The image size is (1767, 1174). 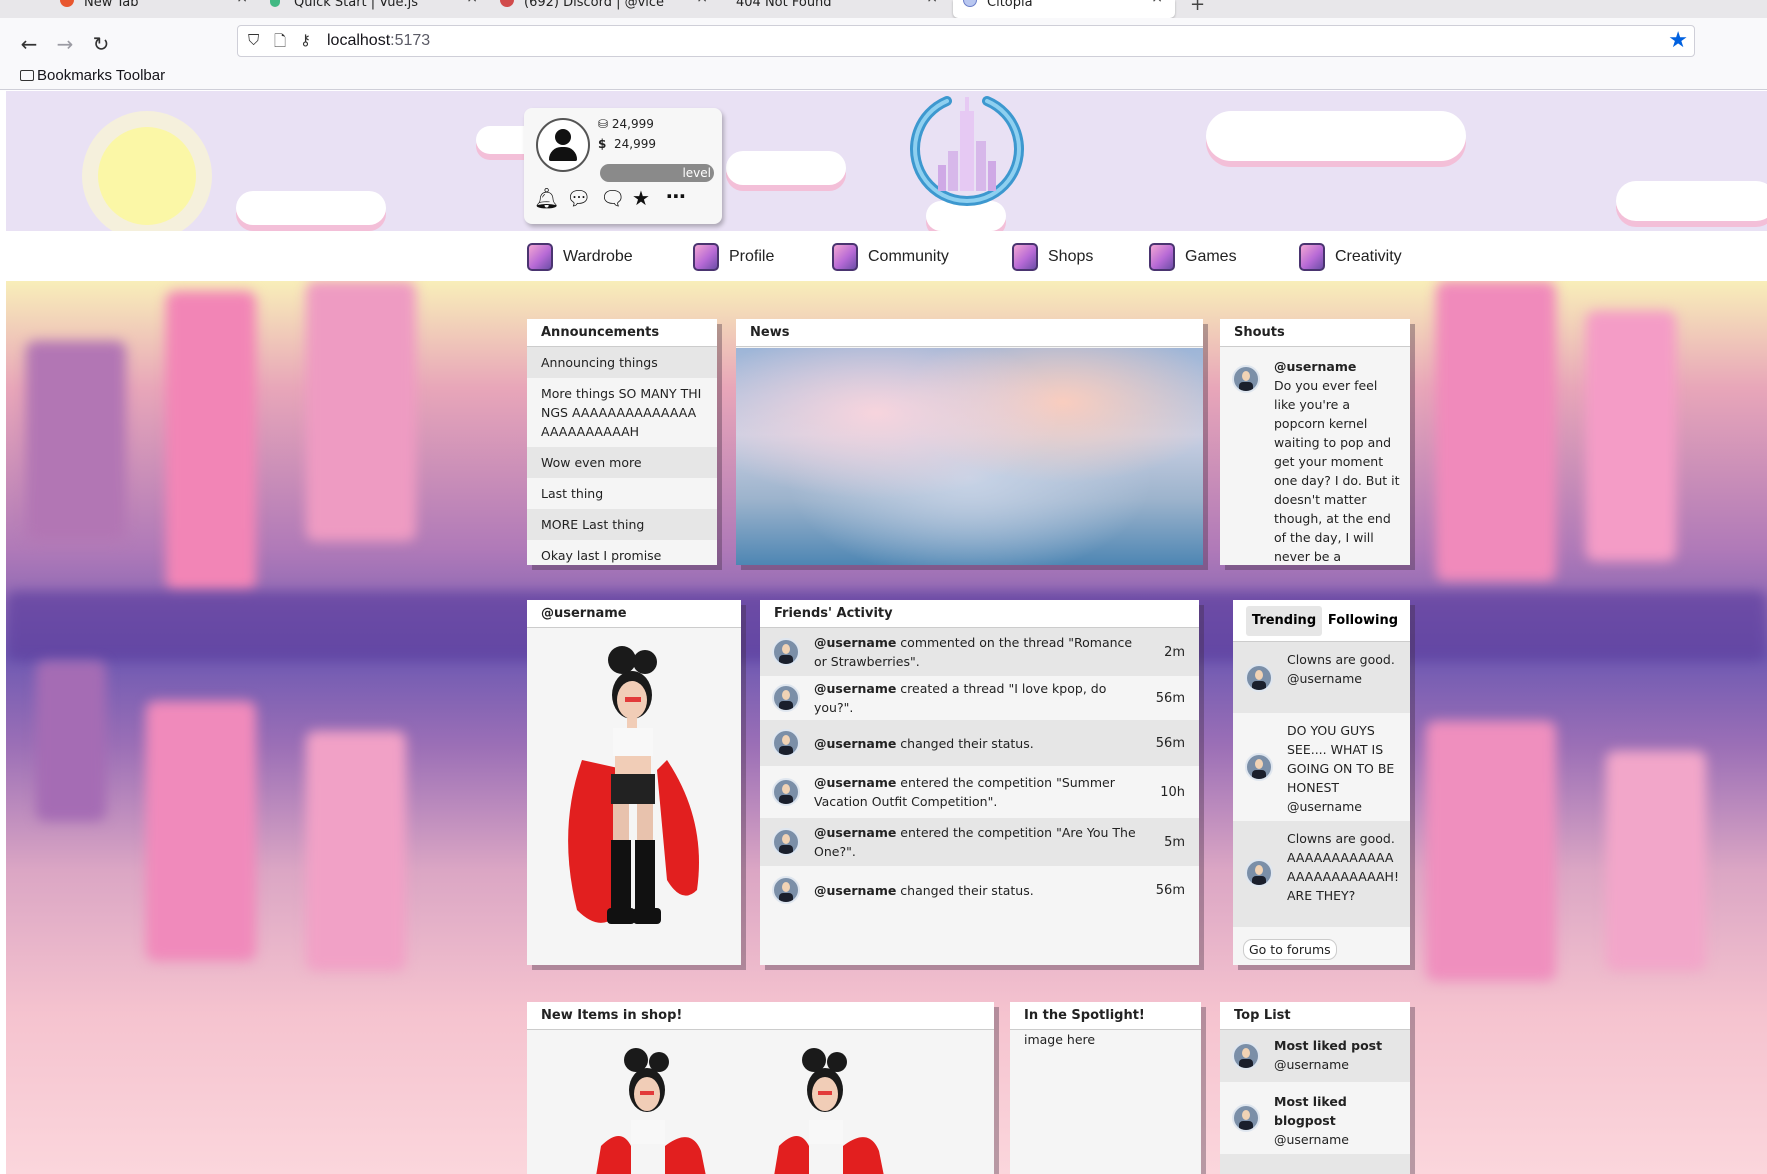 What do you see at coordinates (622, 362) in the screenshot?
I see `announcement-item: Announcing things` at bounding box center [622, 362].